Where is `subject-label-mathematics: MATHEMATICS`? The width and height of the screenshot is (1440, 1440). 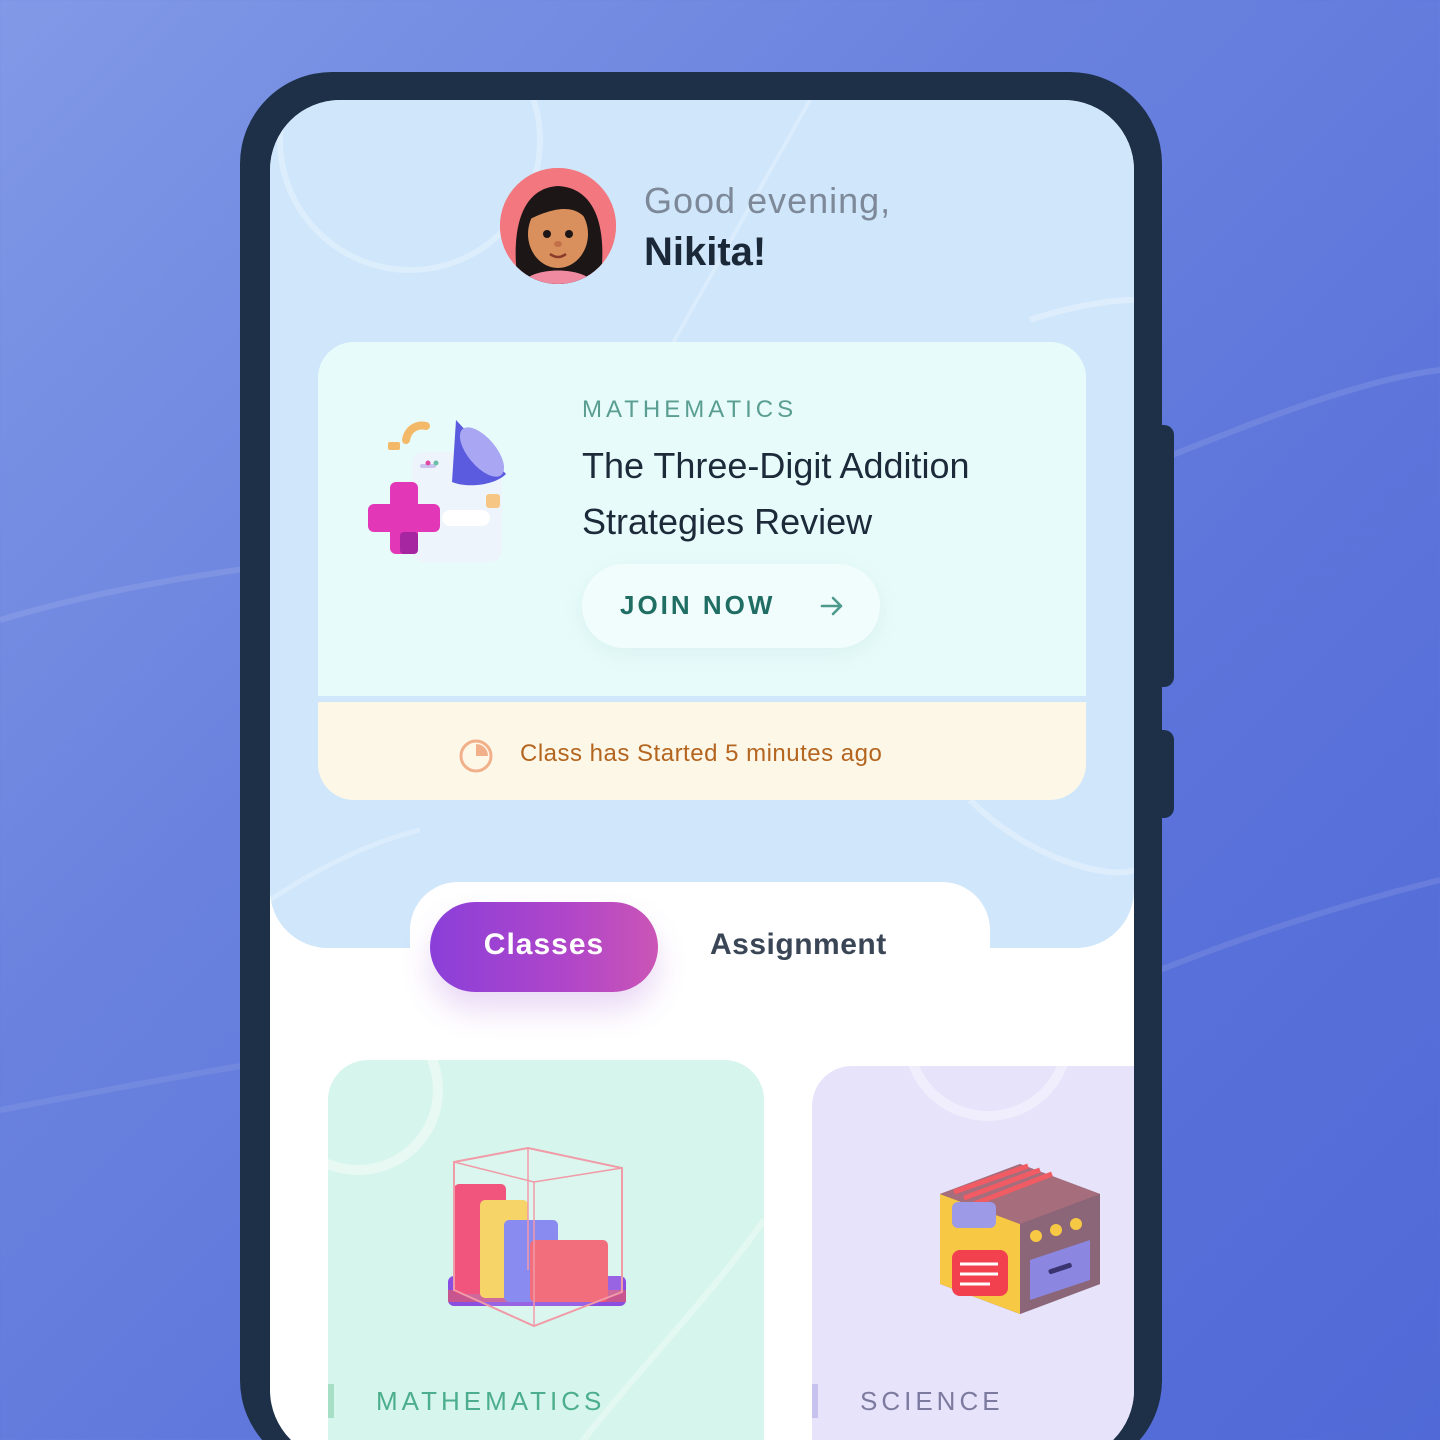 subject-label-mathematics: MATHEMATICS is located at coordinates (491, 1401).